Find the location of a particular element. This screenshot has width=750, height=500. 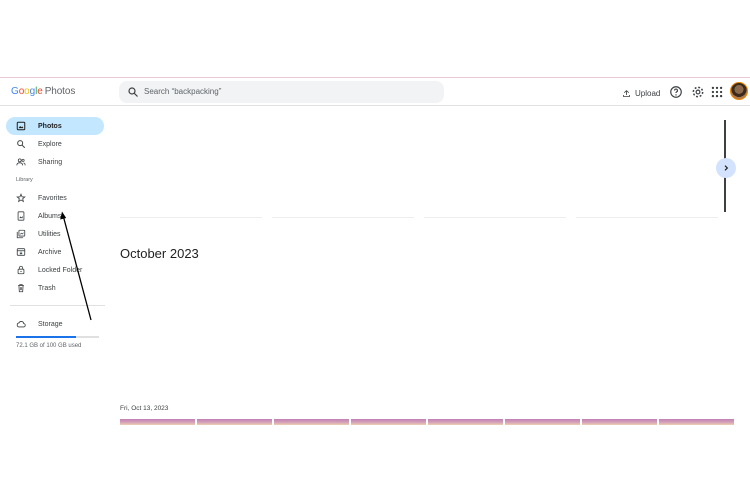

trash-icon is located at coordinates (21, 288).